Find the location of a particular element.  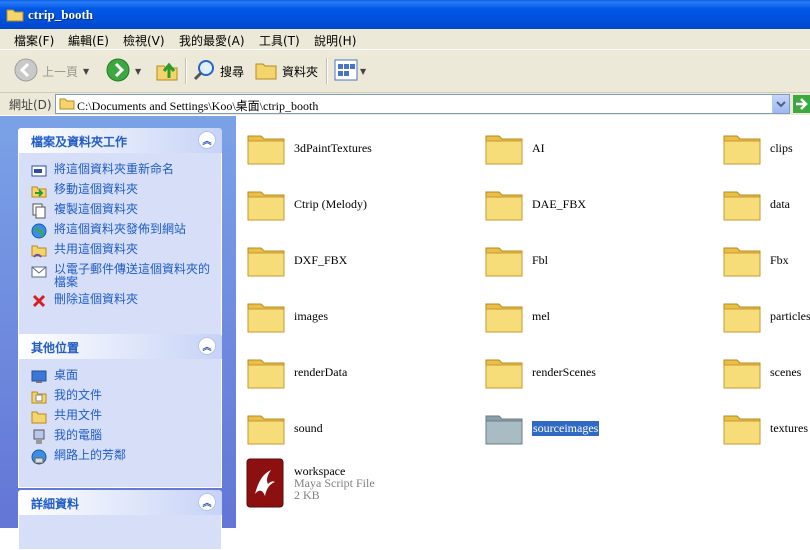

task-copy-folder: 複製這個資料夾 is located at coordinates (120, 211).